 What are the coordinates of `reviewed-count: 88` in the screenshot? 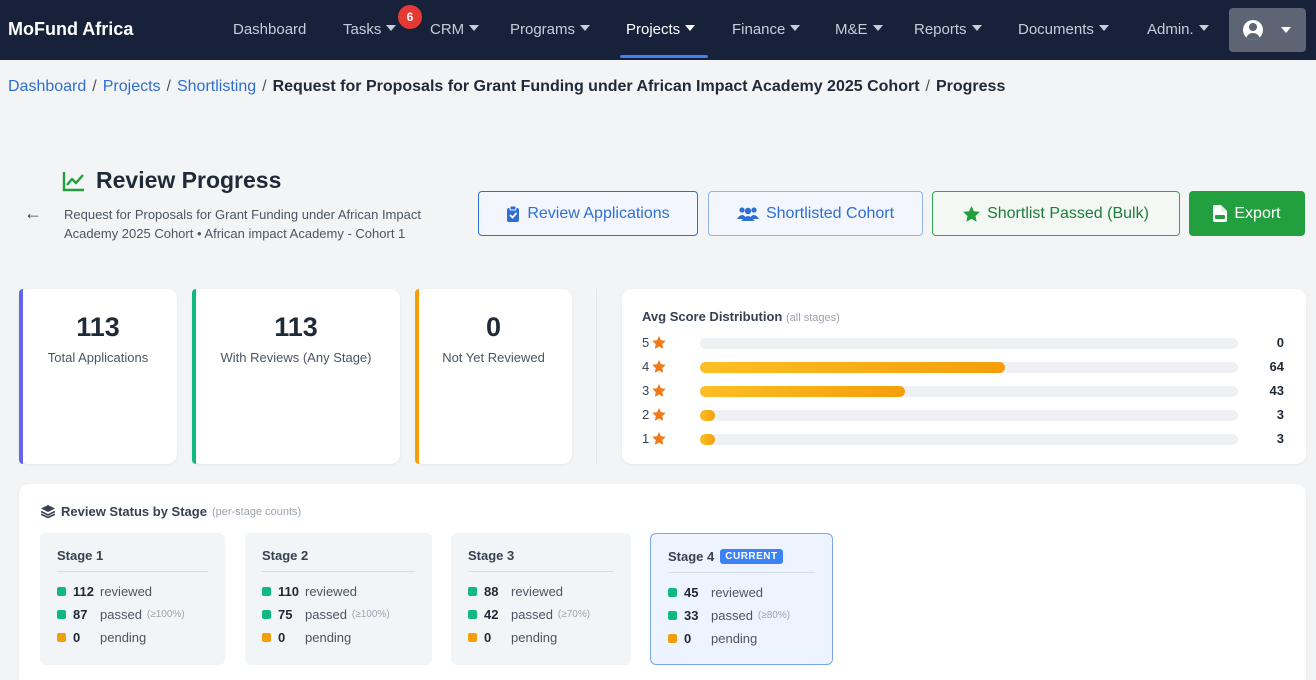 It's located at (491, 591).